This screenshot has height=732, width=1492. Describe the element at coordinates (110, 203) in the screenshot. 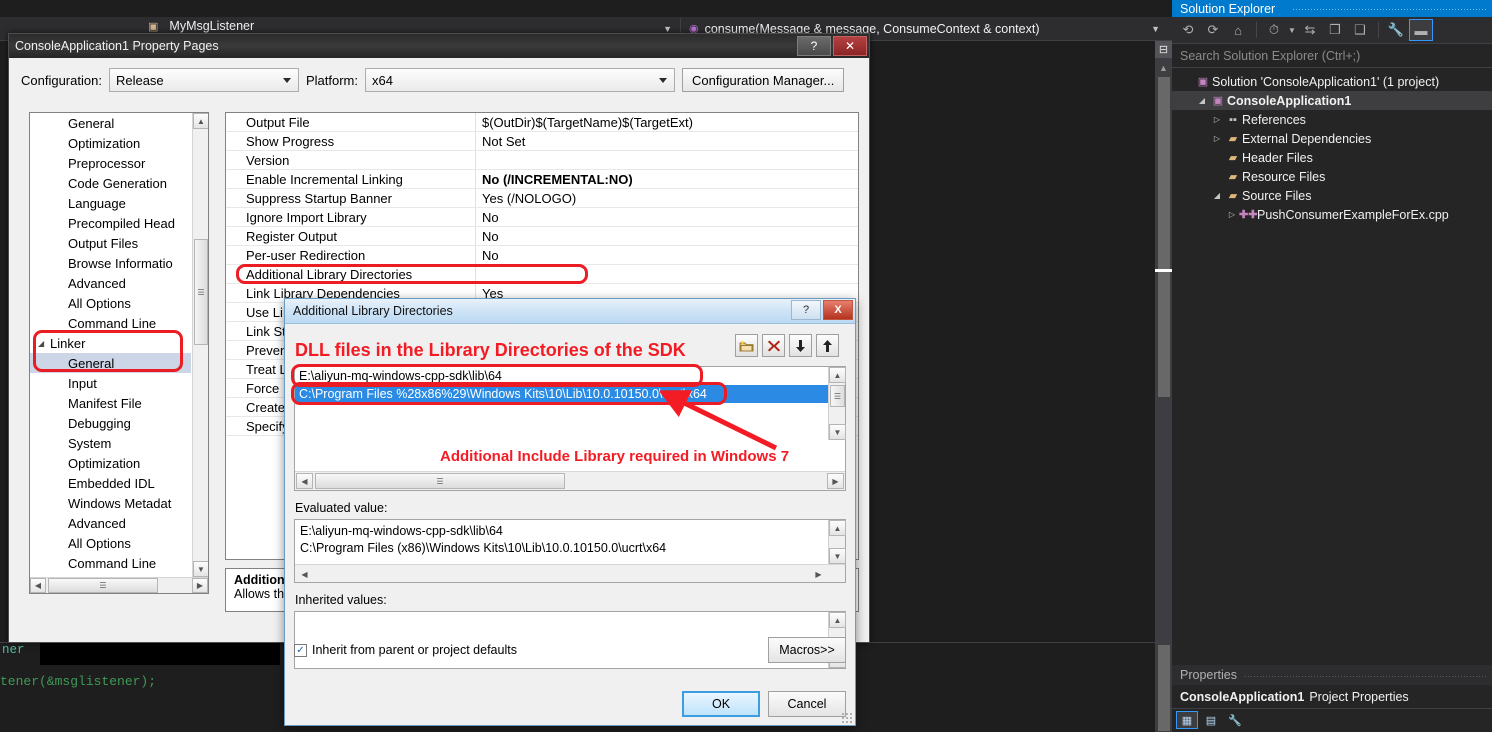

I see `property-category-item: Language` at that location.